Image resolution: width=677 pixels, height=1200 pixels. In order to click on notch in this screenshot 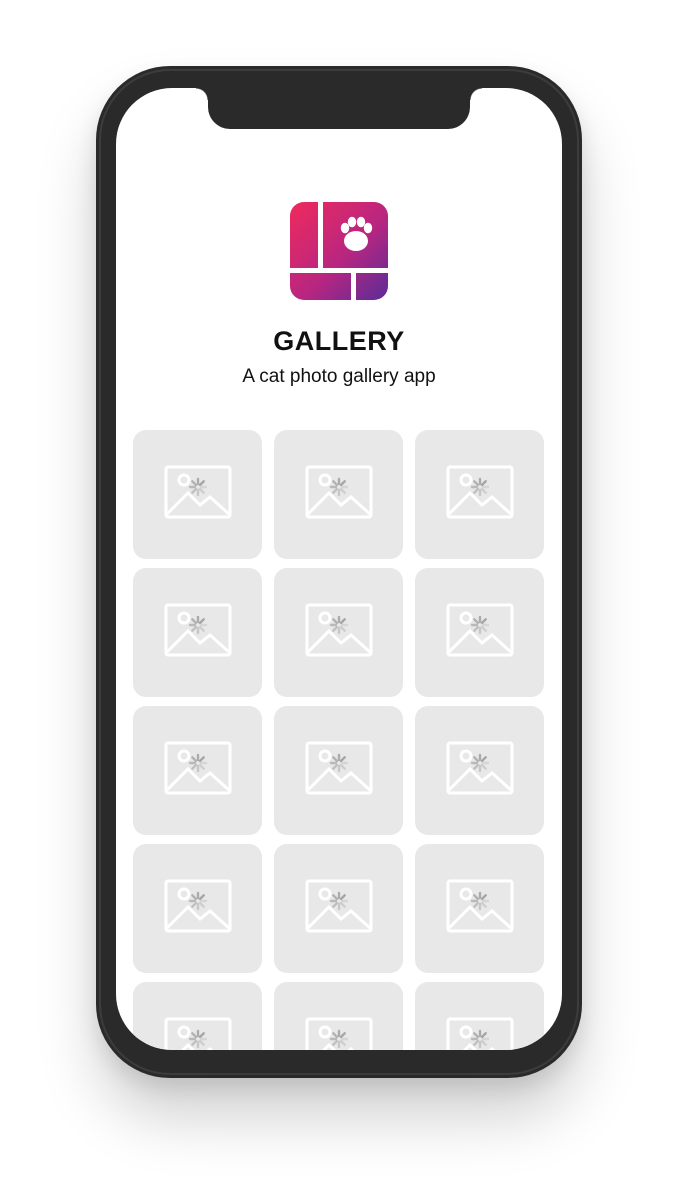, I will do `click(339, 108)`.